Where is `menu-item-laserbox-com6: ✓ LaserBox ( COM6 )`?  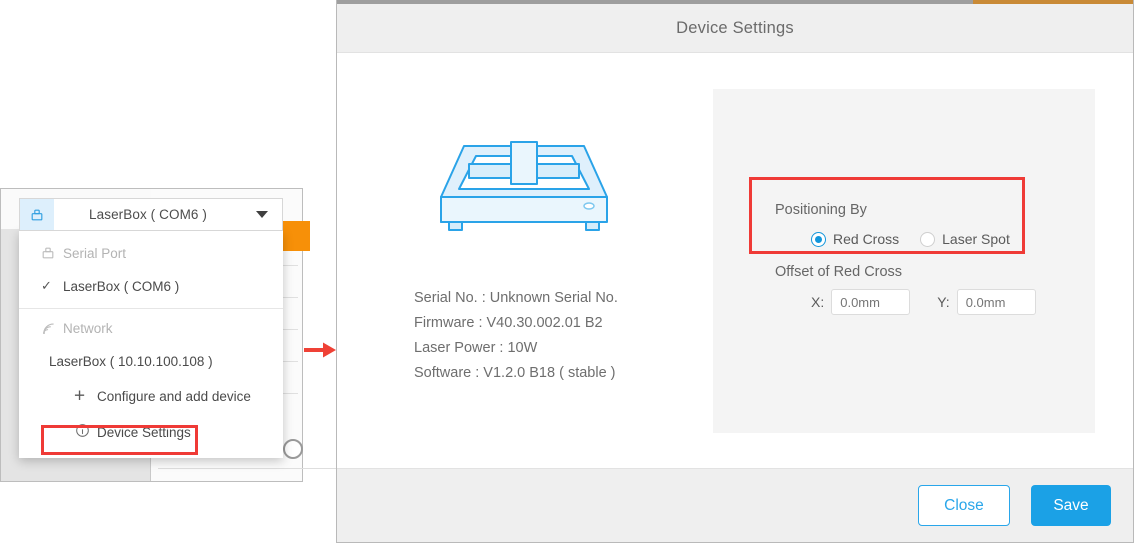 menu-item-laserbox-com6: ✓ LaserBox ( COM6 ) is located at coordinates (151, 286).